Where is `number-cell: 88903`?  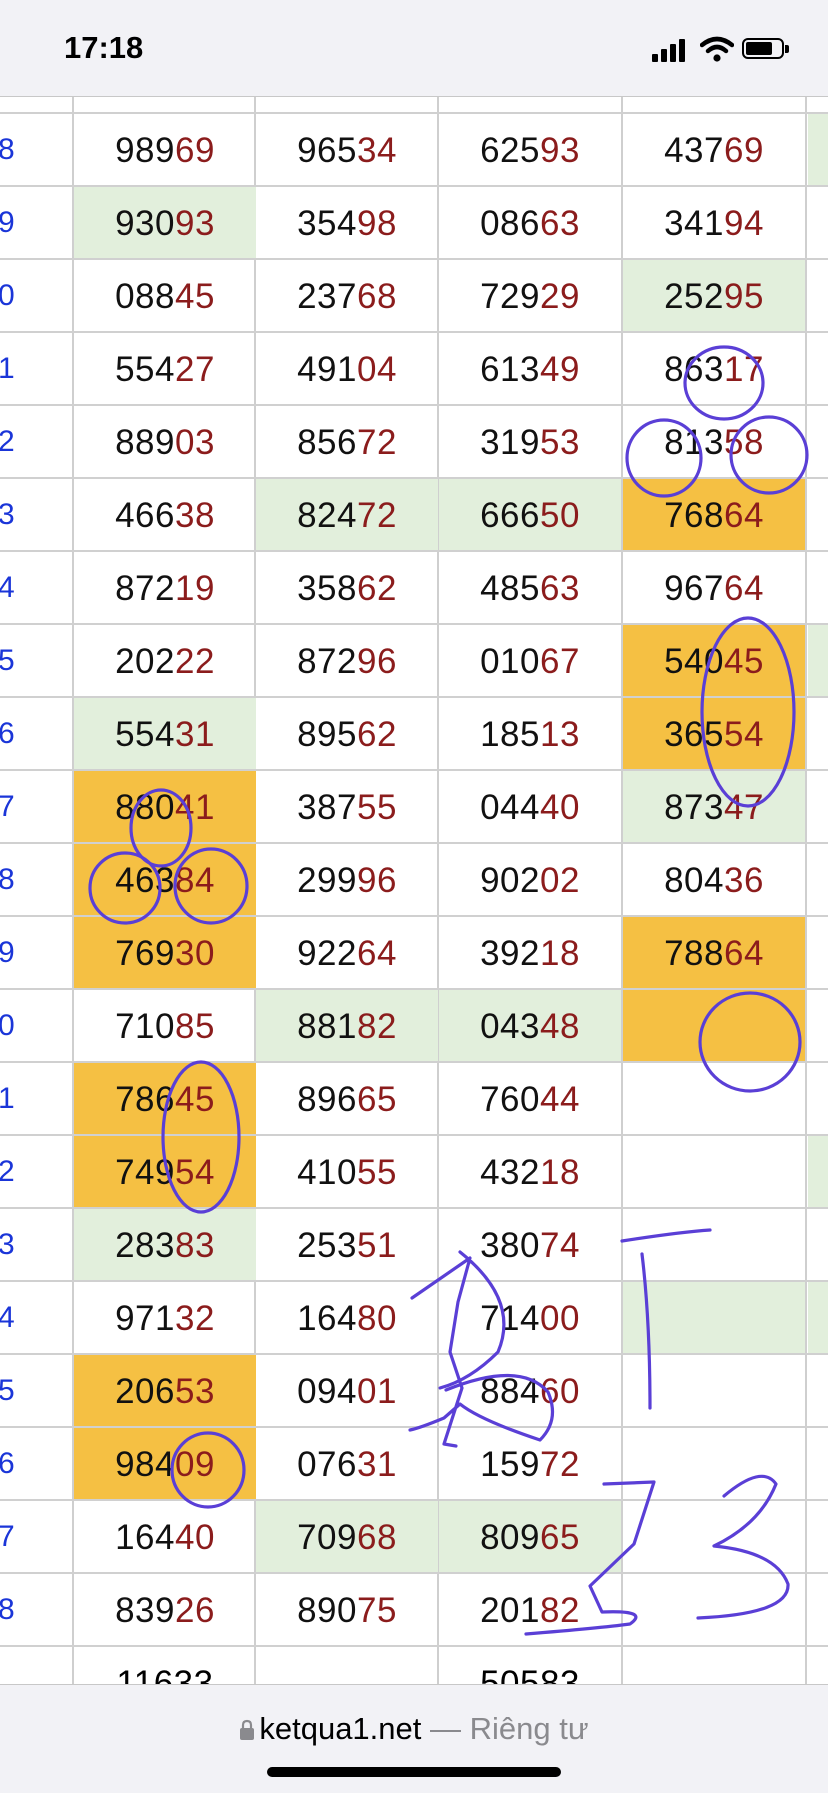 number-cell: 88903 is located at coordinates (165, 441).